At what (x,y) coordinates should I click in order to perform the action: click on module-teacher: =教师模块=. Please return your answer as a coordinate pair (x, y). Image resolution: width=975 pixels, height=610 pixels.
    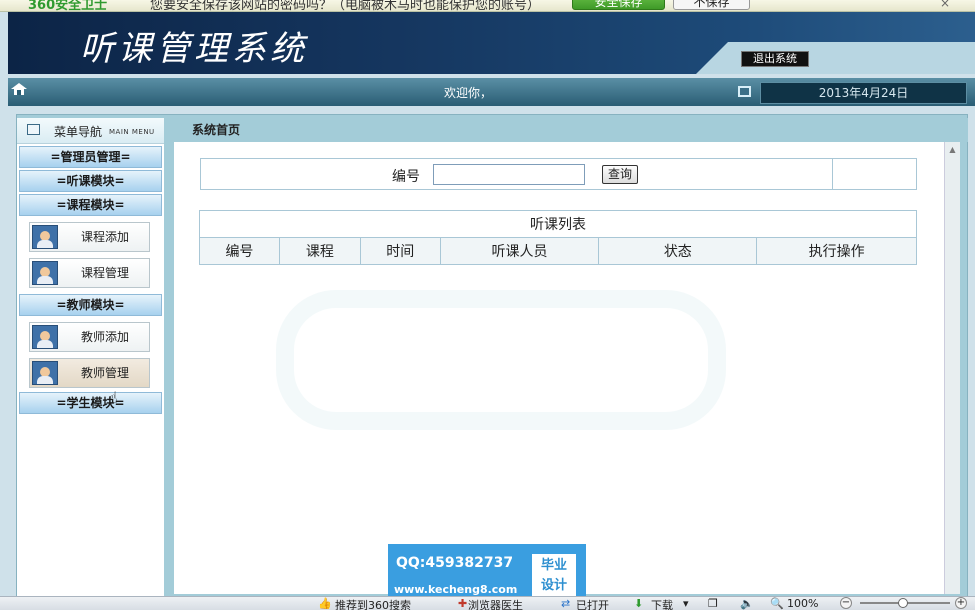
    Looking at the image, I should click on (90, 305).